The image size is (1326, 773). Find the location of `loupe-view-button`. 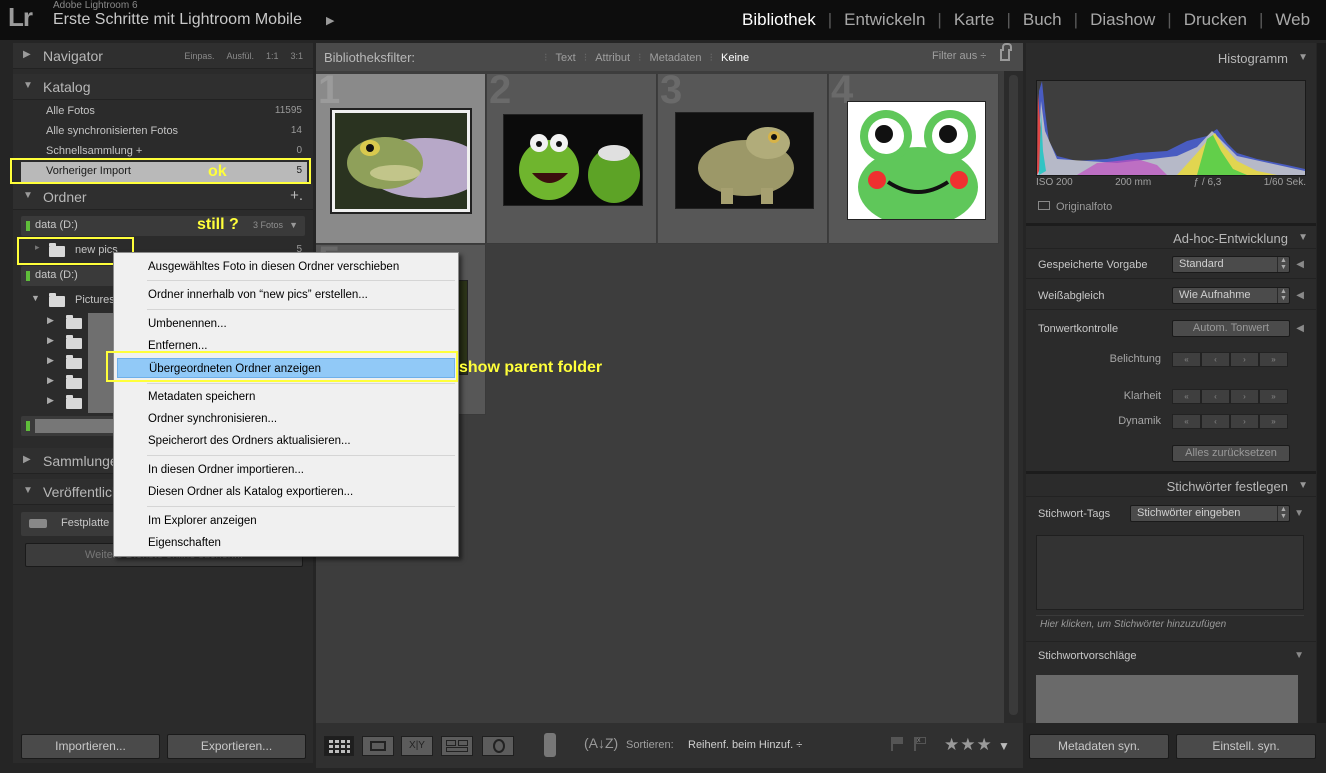

loupe-view-button is located at coordinates (378, 746).